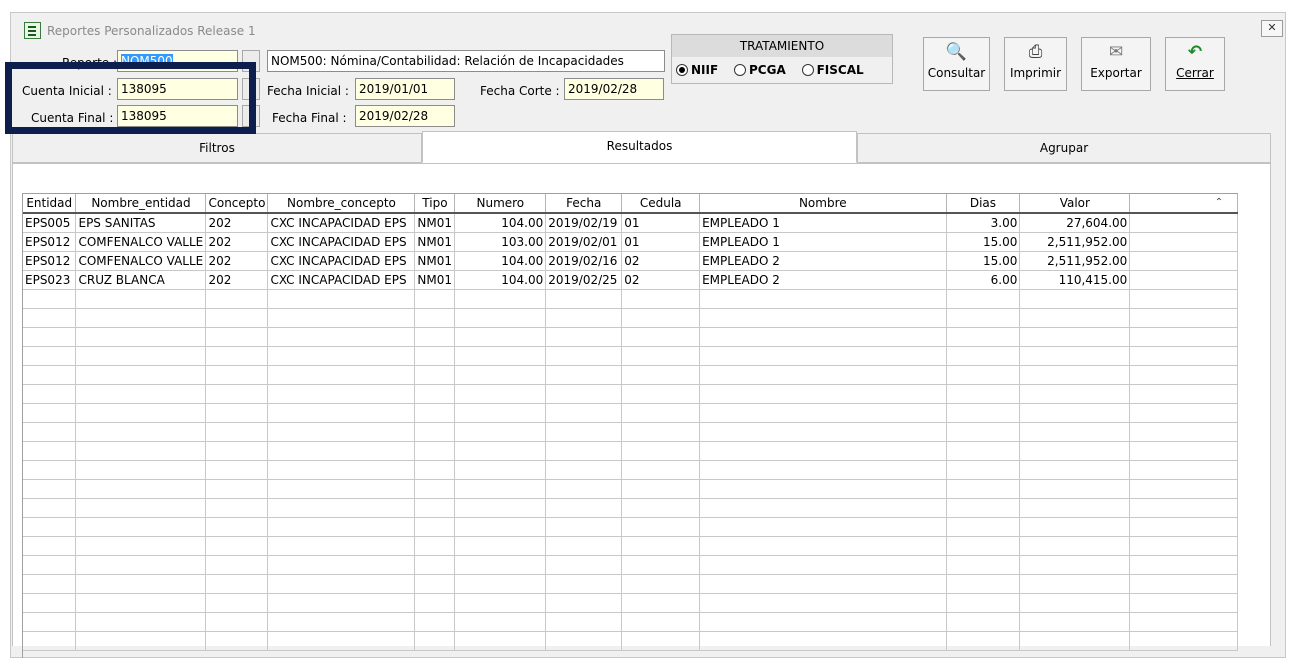 This screenshot has height=658, width=1296. Describe the element at coordinates (983, 204) in the screenshot. I see `col-header-dias: Dias` at that location.